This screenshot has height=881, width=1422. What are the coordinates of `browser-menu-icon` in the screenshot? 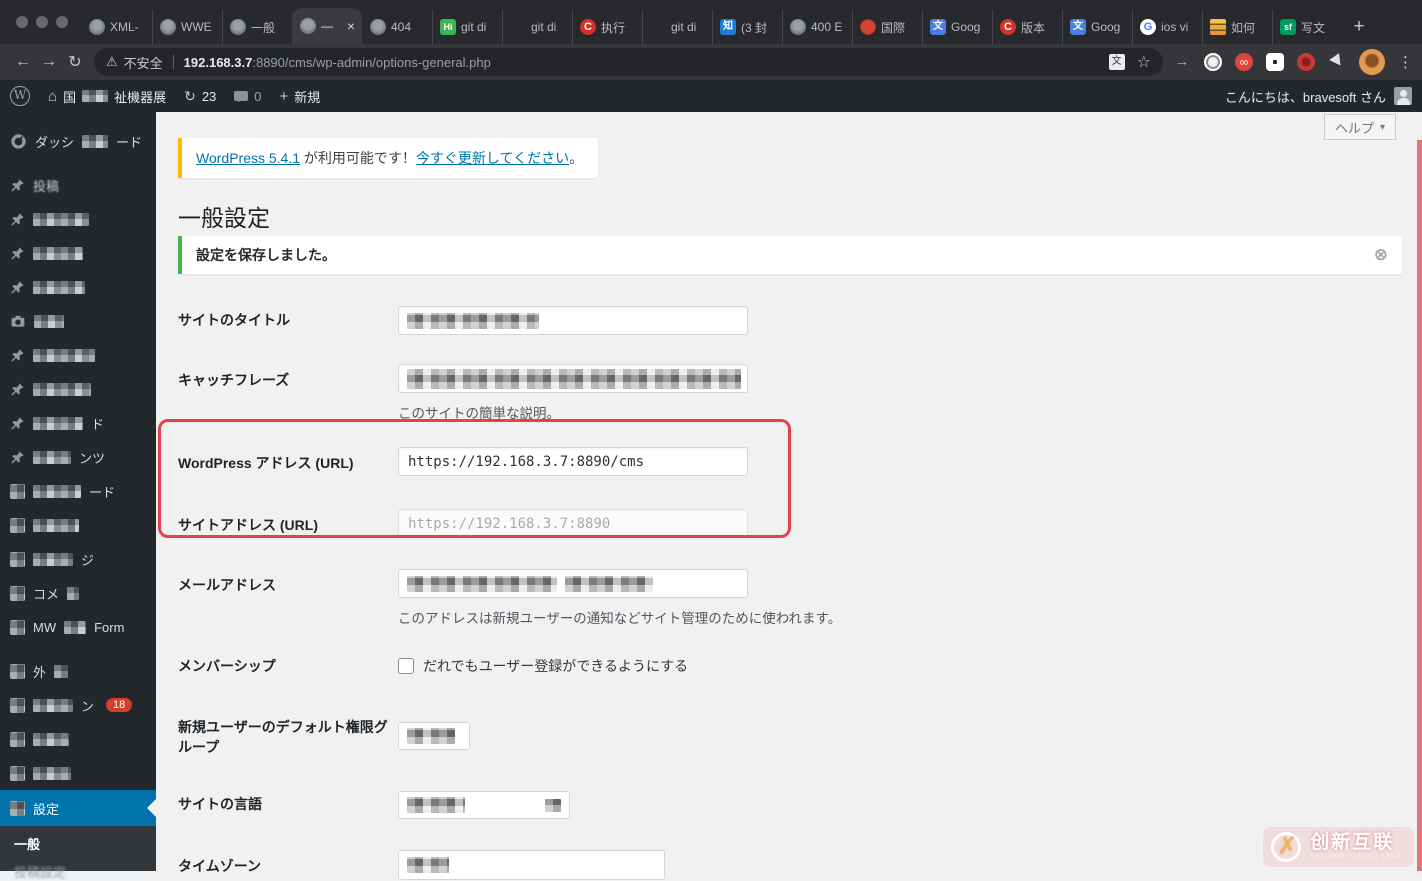 It's located at (1403, 62).